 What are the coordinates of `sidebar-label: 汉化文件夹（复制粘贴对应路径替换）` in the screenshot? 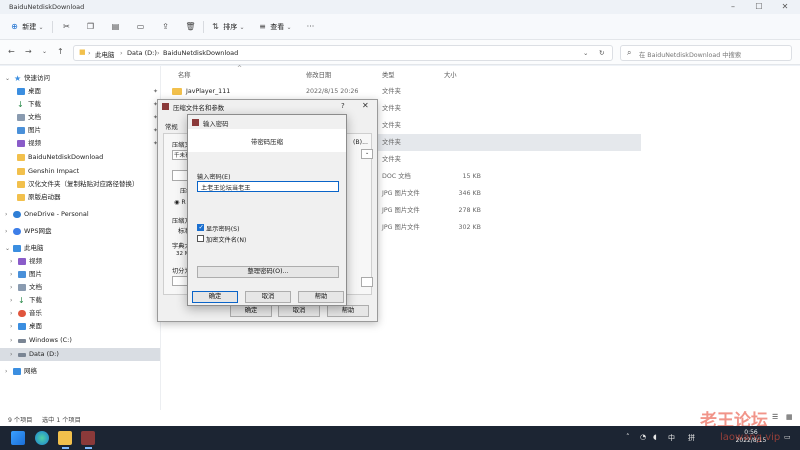 It's located at (83, 184).